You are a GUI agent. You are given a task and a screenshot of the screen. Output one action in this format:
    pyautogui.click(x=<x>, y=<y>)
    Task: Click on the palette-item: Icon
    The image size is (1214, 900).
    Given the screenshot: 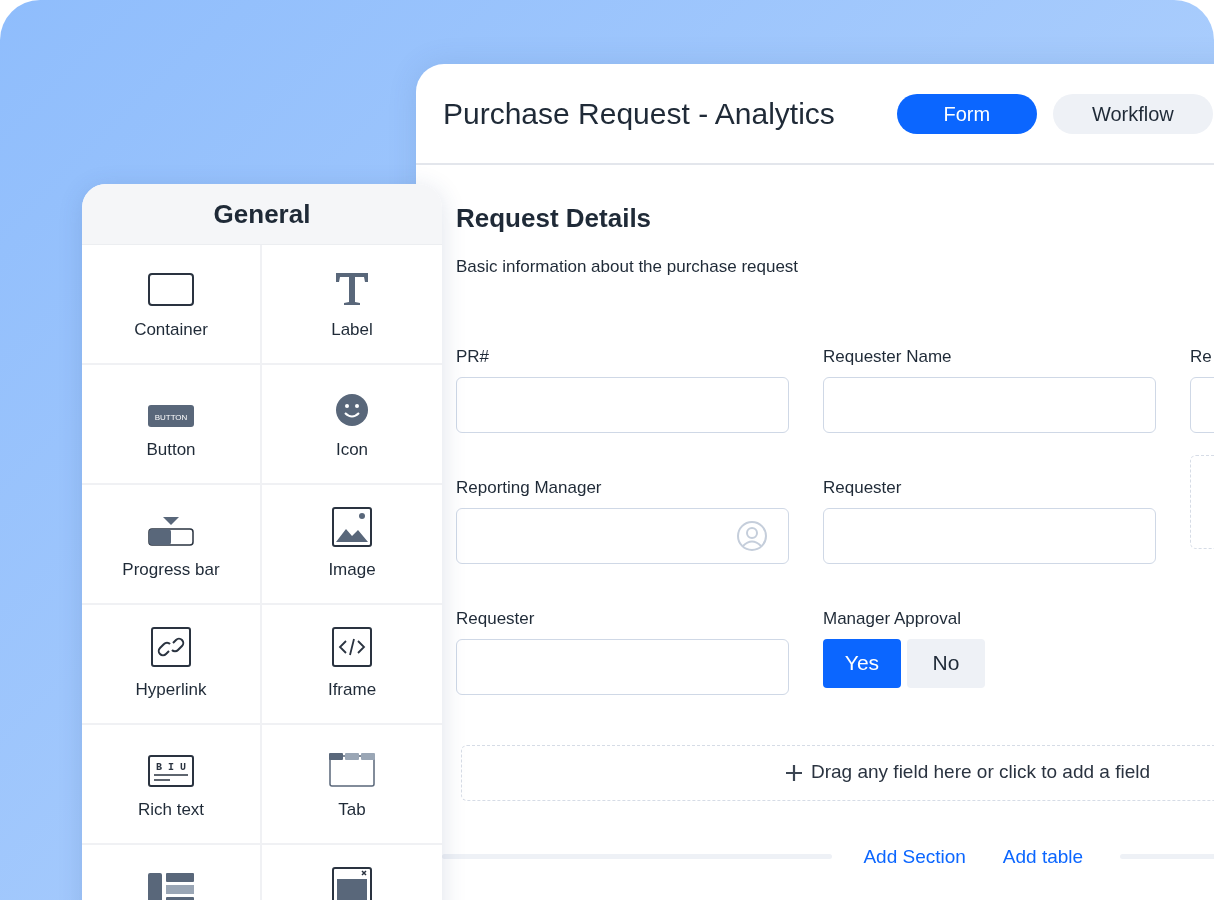 What is the action you would take?
    pyautogui.click(x=352, y=425)
    